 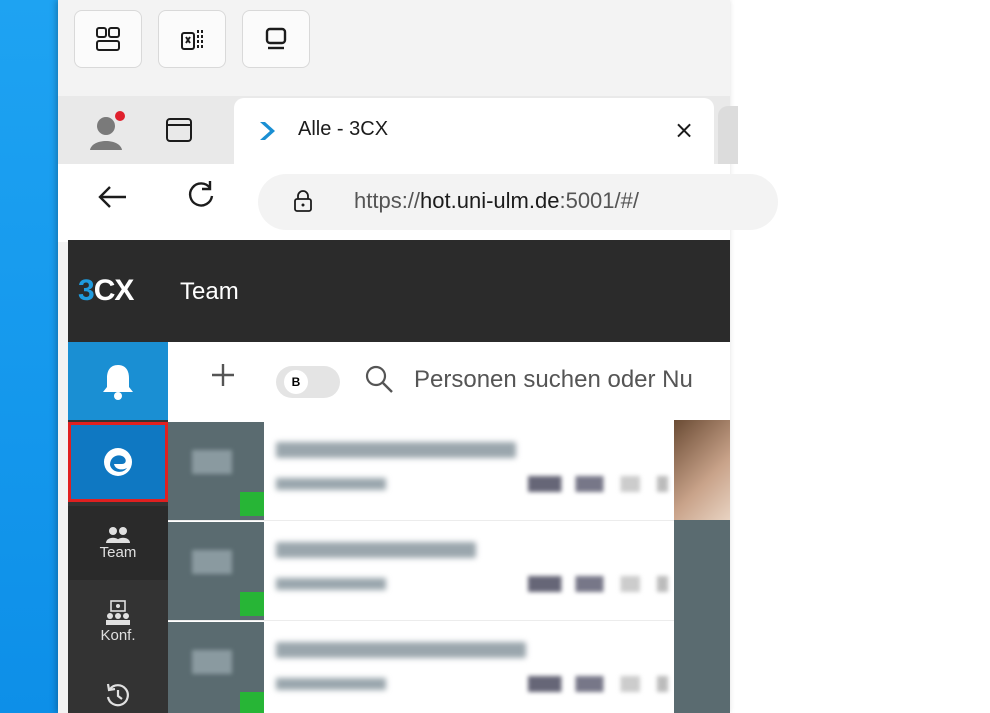 What do you see at coordinates (32, 356) in the screenshot?
I see `desktop-background` at bounding box center [32, 356].